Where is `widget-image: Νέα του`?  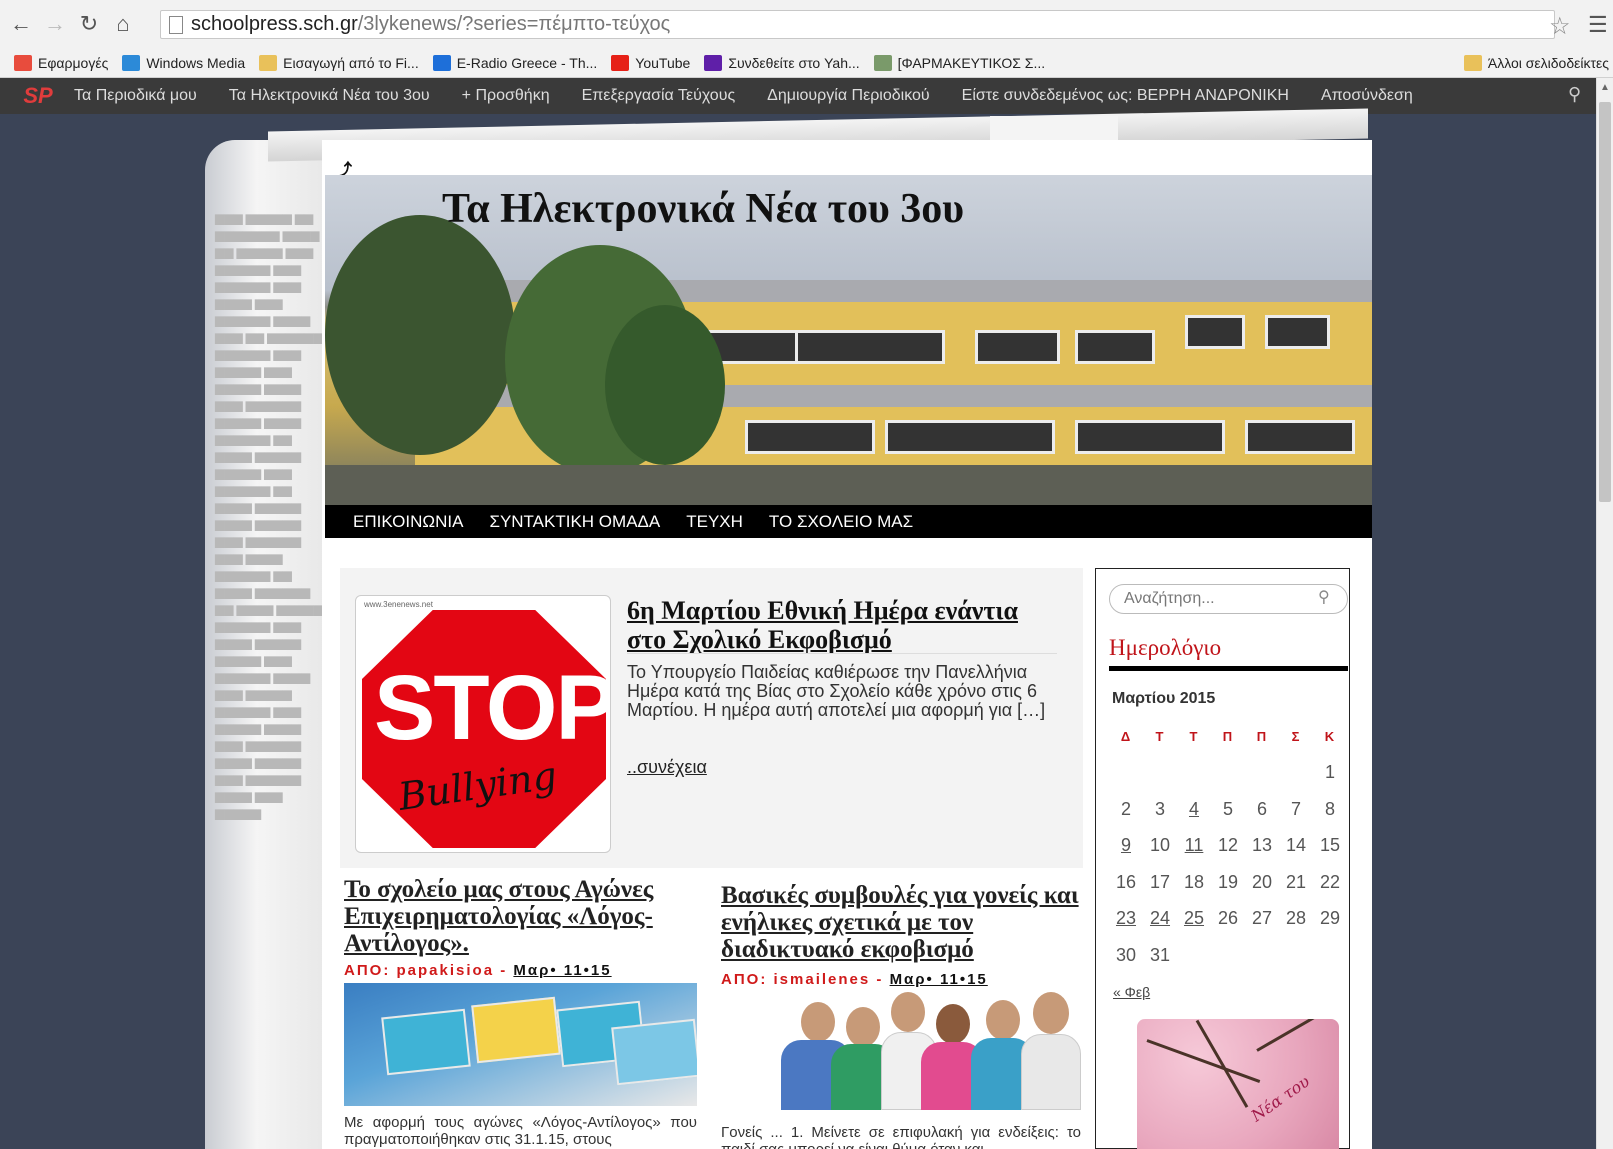
widget-image: Νέα του is located at coordinates (1238, 1084).